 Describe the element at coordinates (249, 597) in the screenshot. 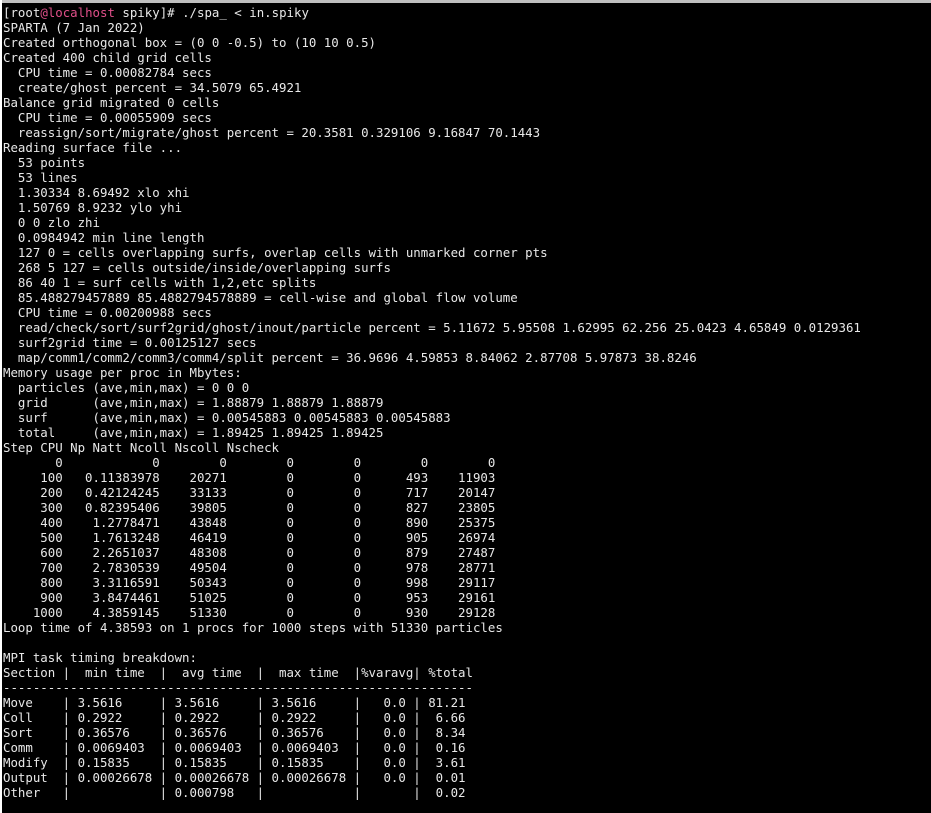

I see `output-line: 900 3.8474461 51025 0 0 953 29161` at that location.